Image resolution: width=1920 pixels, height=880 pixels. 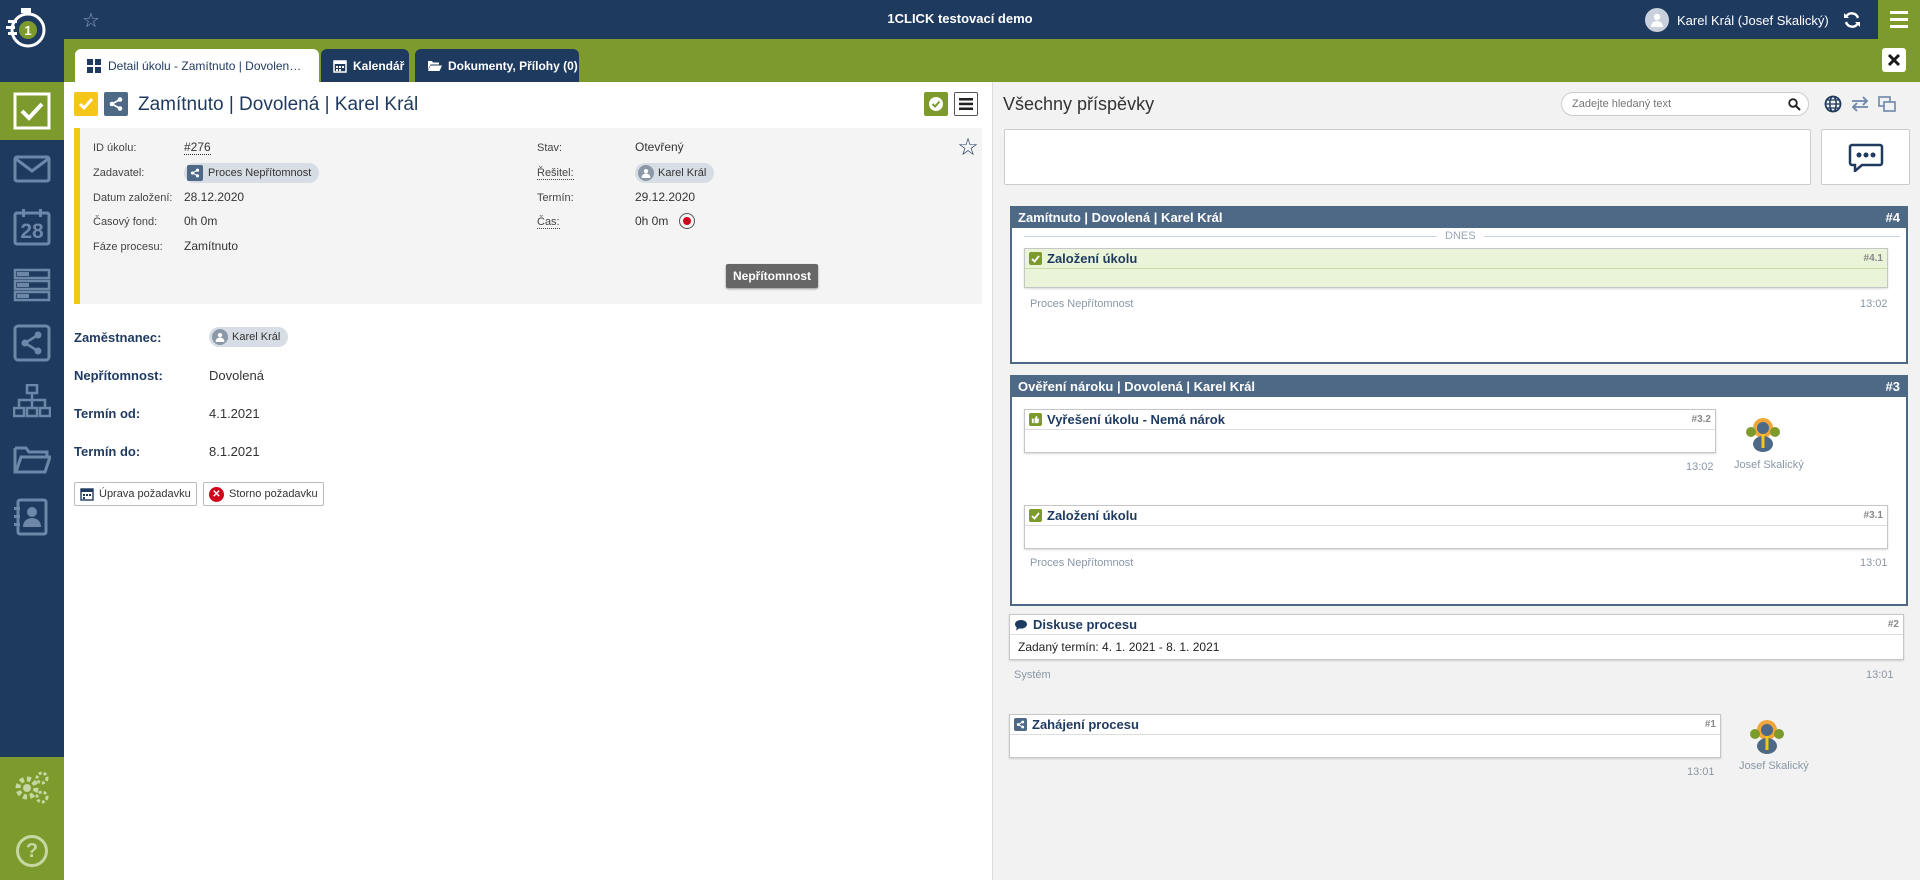 What do you see at coordinates (1865, 157) in the screenshot?
I see `send-post-button` at bounding box center [1865, 157].